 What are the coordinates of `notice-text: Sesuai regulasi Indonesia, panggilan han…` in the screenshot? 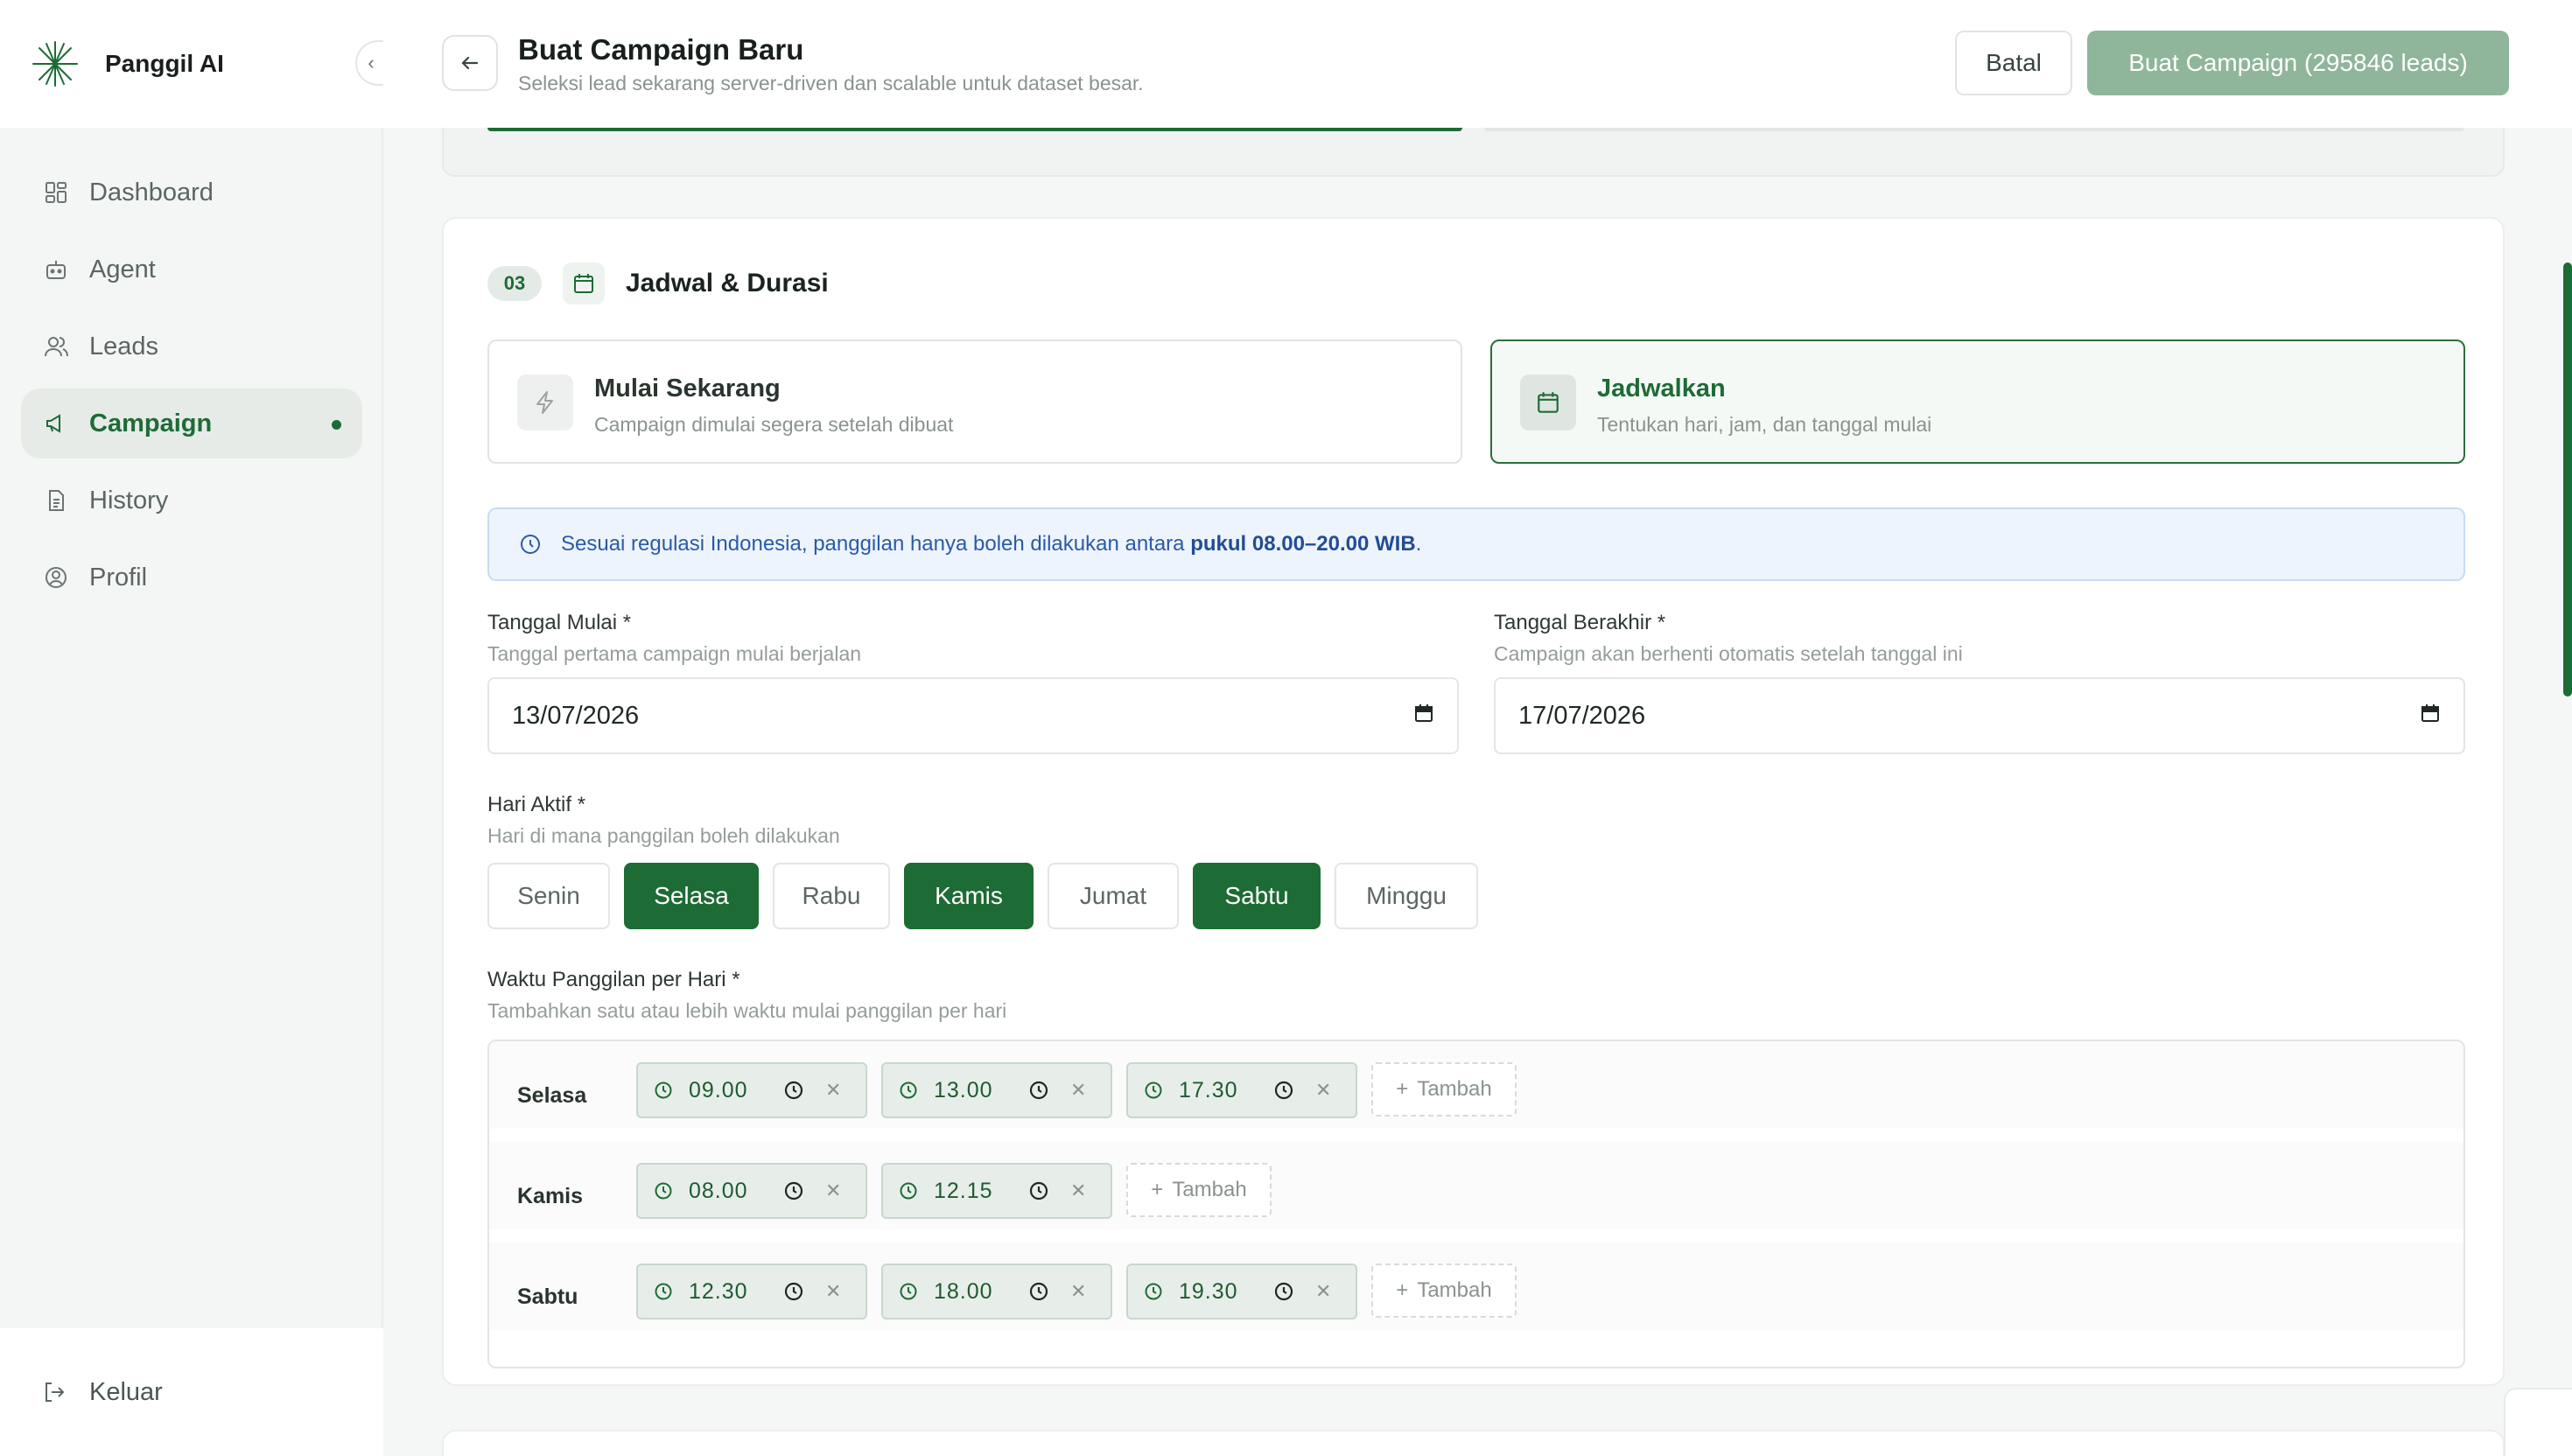 It's located at (991, 544).